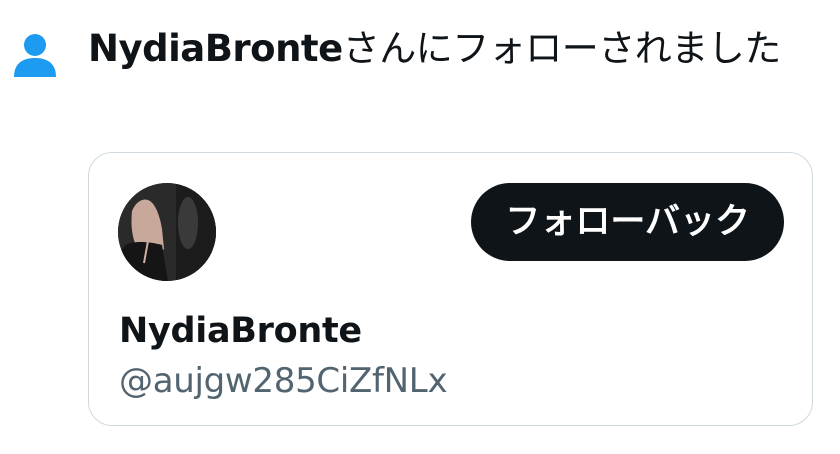  What do you see at coordinates (562, 48) in the screenshot?
I see `notification-message: さんにフォローされました` at bounding box center [562, 48].